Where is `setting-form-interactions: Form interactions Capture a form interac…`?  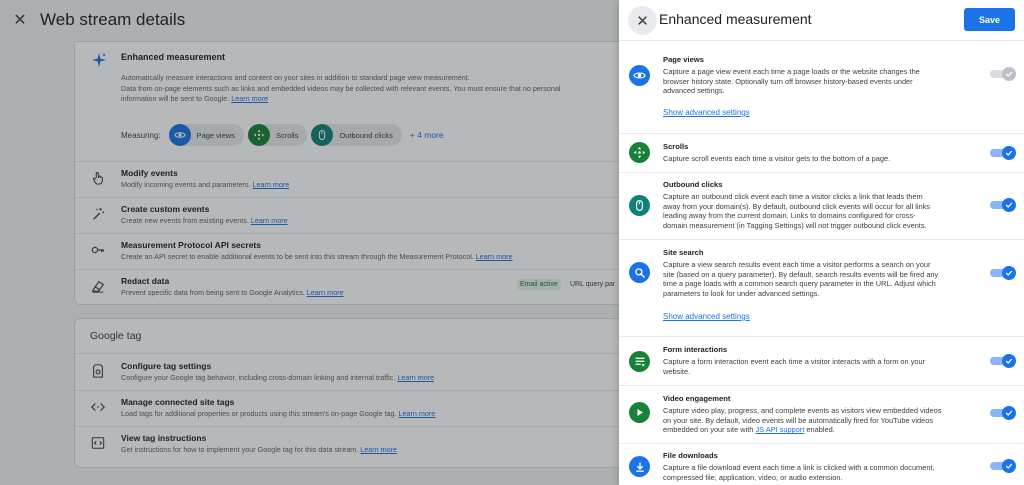
setting-form-interactions: Form interactions Capture a form interac… is located at coordinates (821, 361).